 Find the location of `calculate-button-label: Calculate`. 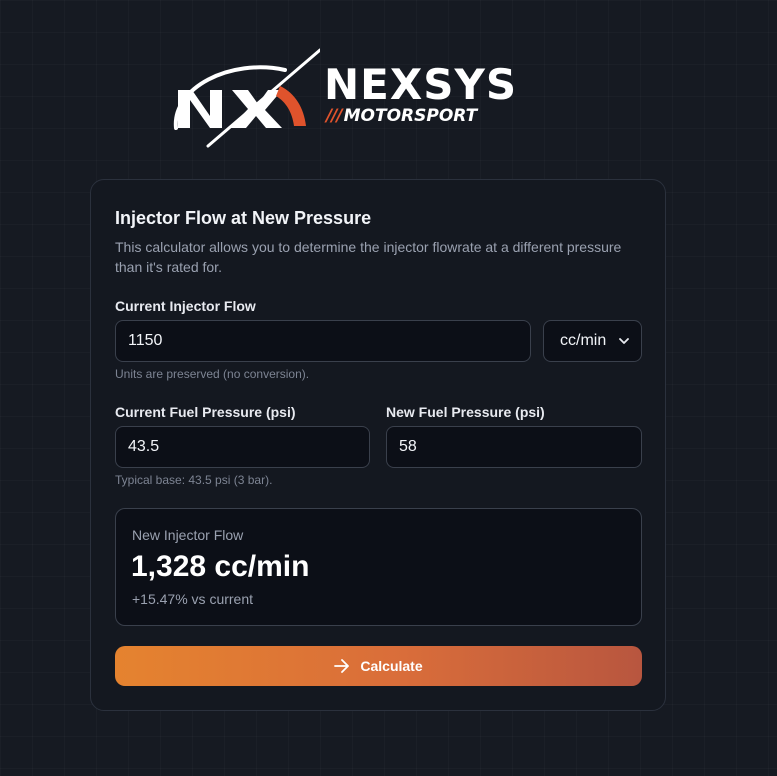

calculate-button-label: Calculate is located at coordinates (391, 666).